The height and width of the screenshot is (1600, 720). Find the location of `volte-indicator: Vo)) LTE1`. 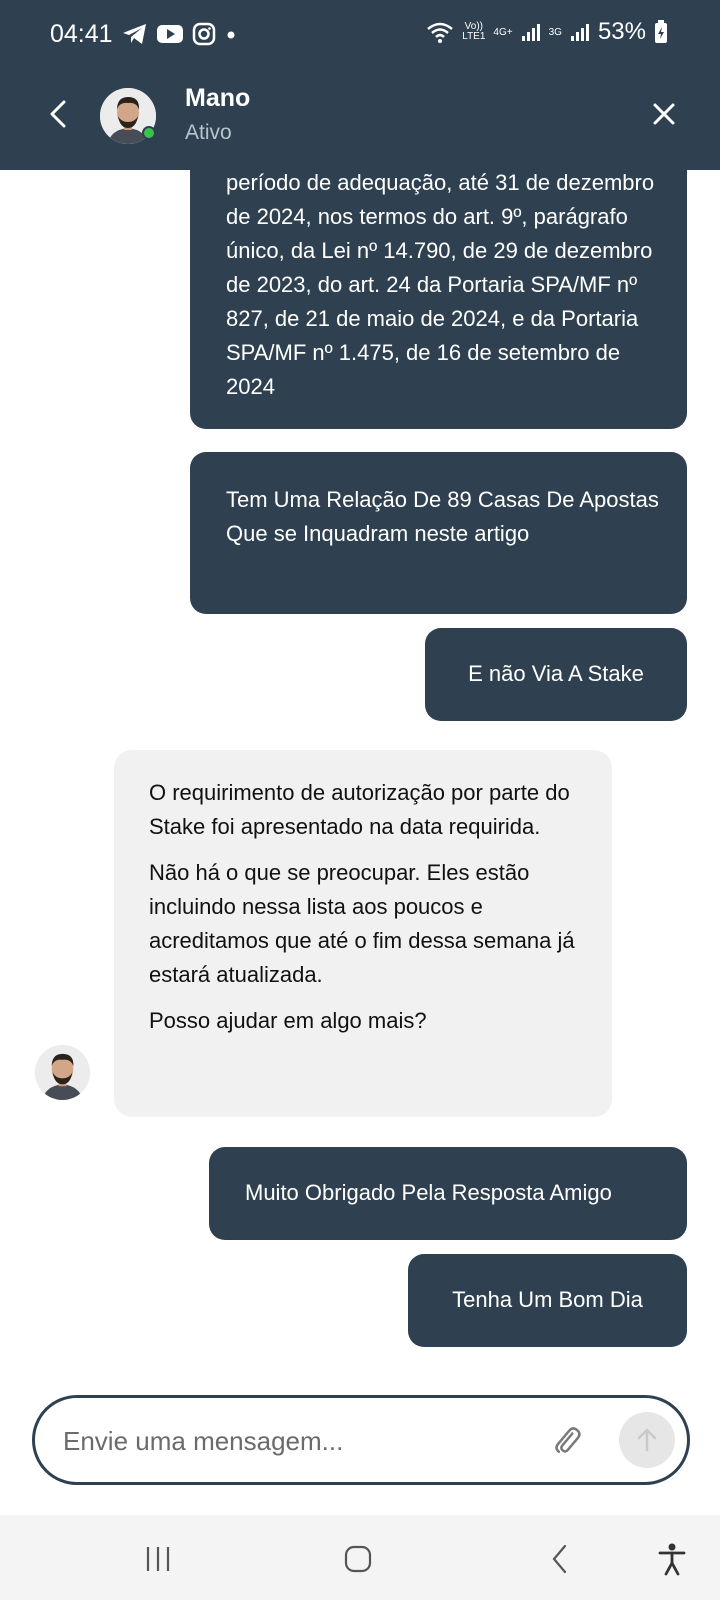

volte-indicator: Vo)) LTE1 is located at coordinates (473, 32).